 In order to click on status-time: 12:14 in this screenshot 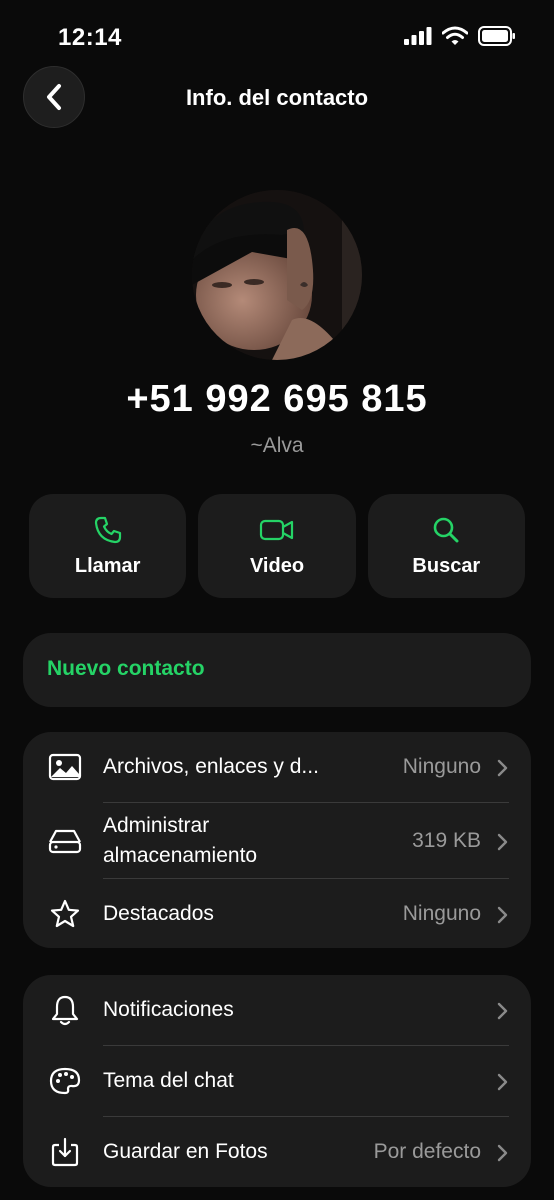, I will do `click(90, 37)`.